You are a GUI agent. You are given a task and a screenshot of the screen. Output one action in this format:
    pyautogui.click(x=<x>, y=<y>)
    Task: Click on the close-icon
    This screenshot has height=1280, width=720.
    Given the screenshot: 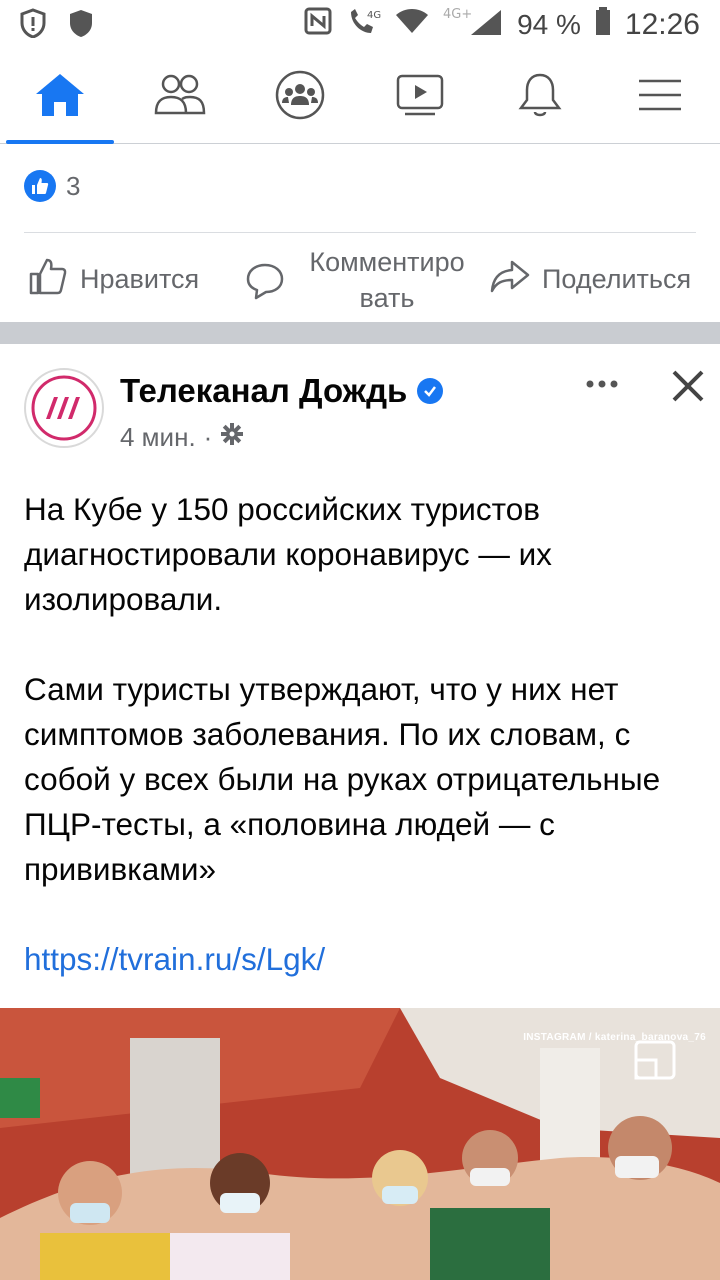 What is the action you would take?
    pyautogui.click(x=688, y=386)
    